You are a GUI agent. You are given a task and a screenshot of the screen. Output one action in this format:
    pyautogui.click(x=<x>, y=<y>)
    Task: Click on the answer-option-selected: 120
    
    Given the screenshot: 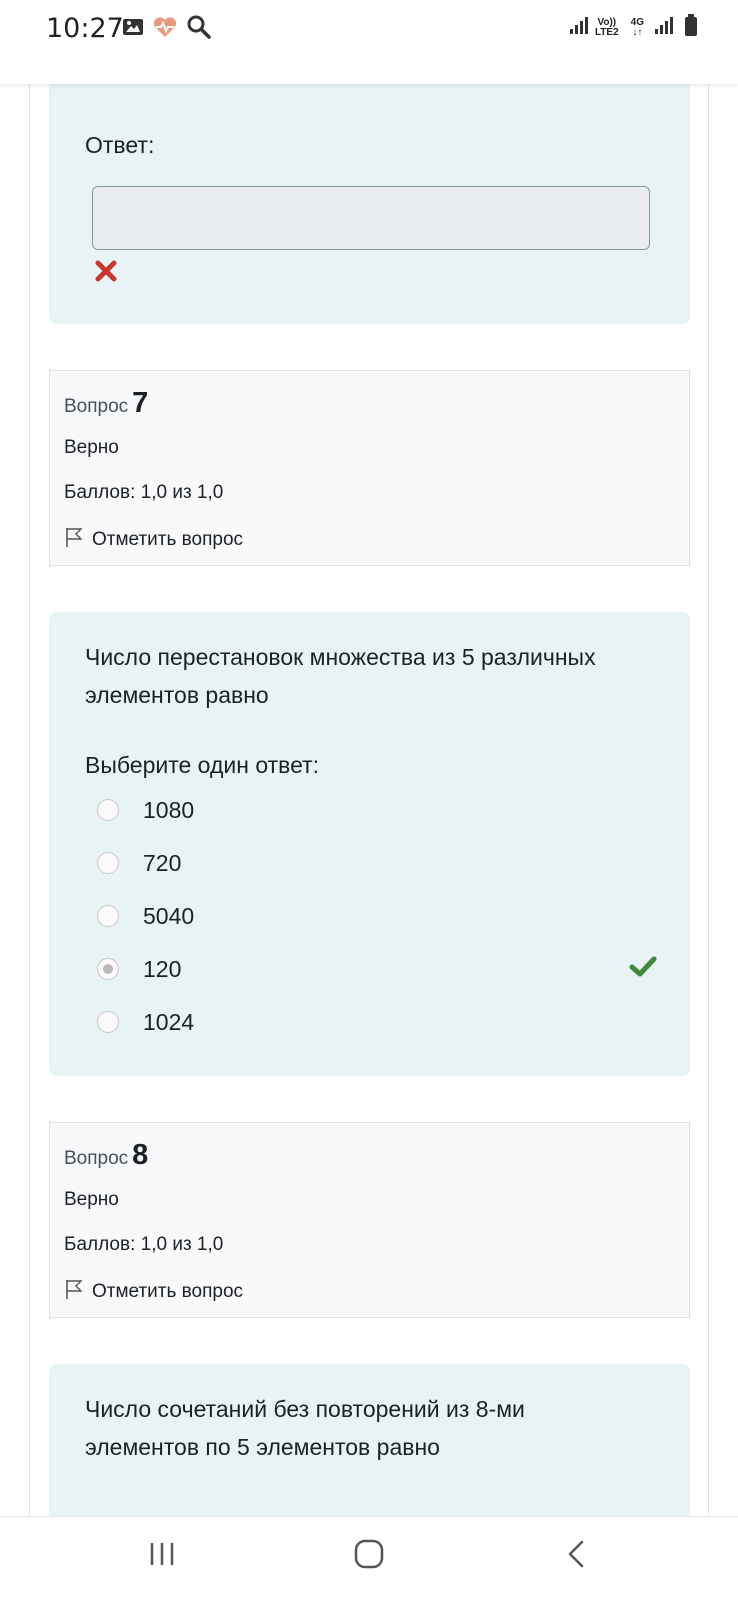 What is the action you would take?
    pyautogui.click(x=377, y=969)
    